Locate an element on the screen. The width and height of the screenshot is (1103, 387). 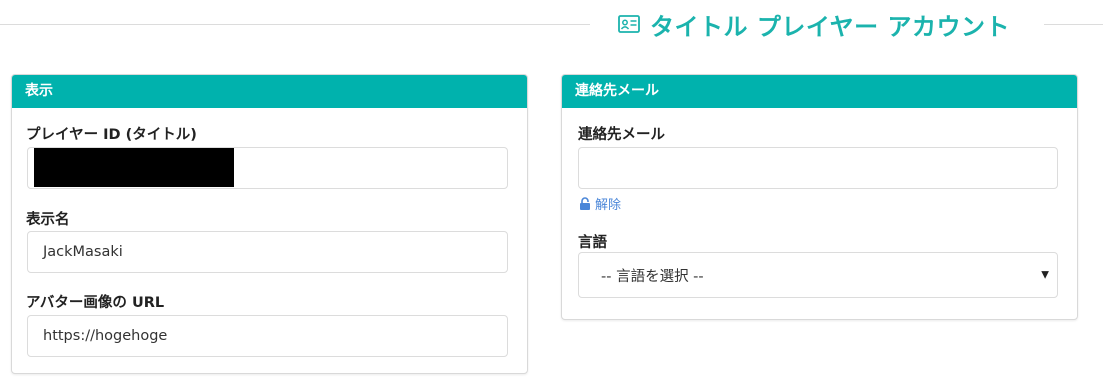
unlock-link: 解除 is located at coordinates (600, 203).